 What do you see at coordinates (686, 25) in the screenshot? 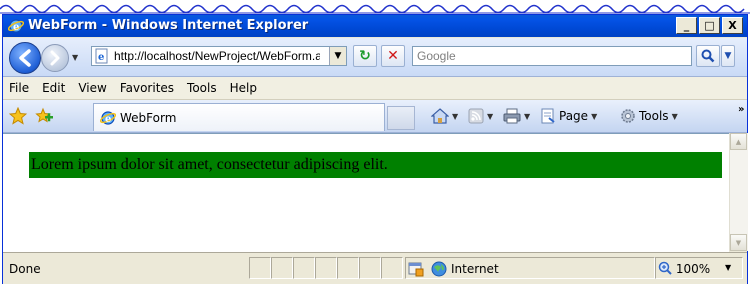
I see `minimize-button: _` at bounding box center [686, 25].